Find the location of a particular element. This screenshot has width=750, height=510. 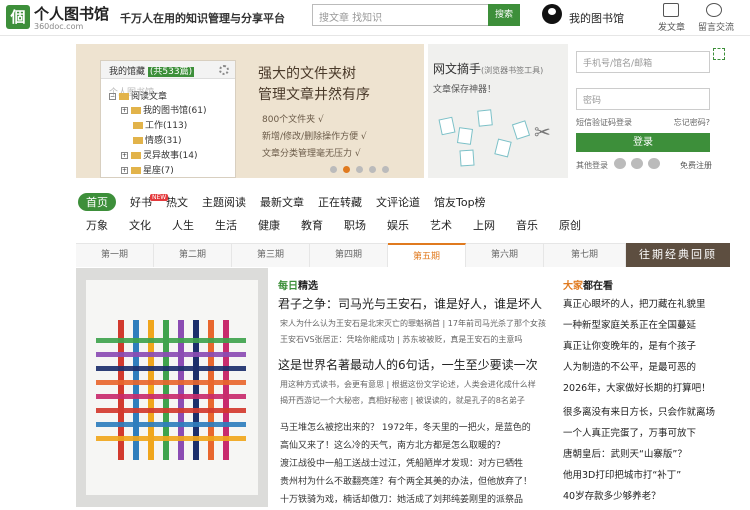

trending-item: 他用3D打印把城市打“补丁” is located at coordinates (622, 474).